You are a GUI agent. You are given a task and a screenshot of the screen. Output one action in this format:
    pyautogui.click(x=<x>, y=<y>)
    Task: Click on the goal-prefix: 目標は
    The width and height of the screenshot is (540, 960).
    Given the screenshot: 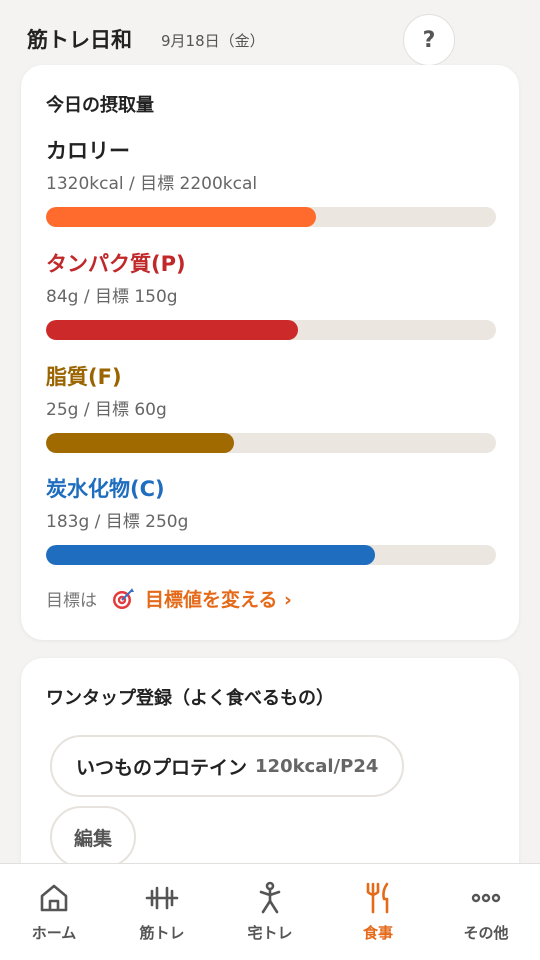 What is the action you would take?
    pyautogui.click(x=71, y=601)
    